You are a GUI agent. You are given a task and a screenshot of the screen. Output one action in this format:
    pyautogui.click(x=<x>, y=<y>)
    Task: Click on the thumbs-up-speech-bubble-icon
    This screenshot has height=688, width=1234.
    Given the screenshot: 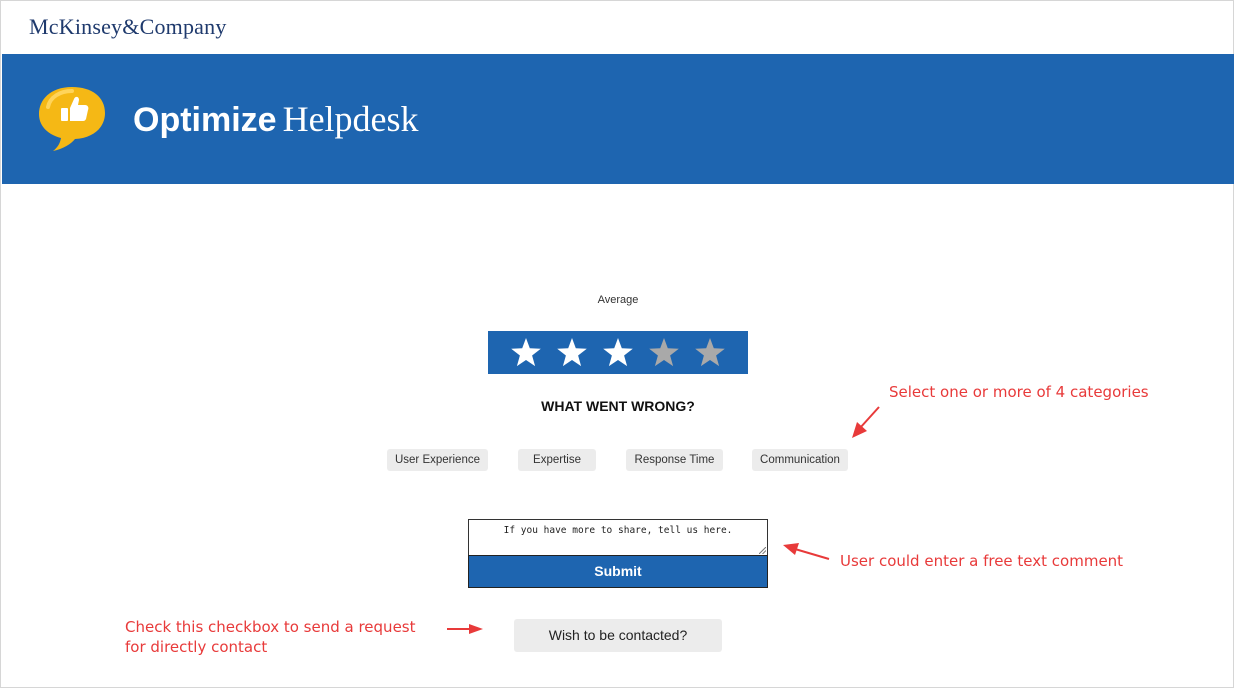 What is the action you would take?
    pyautogui.click(x=72, y=119)
    